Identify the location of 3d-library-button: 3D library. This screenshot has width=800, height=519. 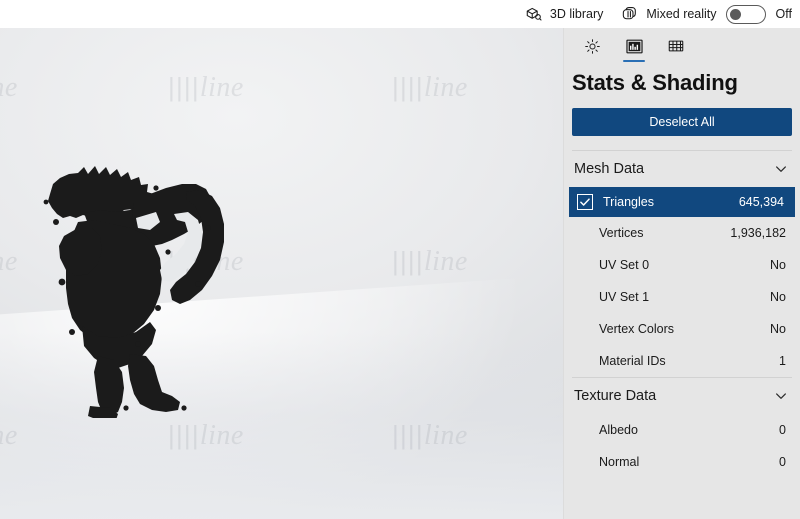
(564, 14).